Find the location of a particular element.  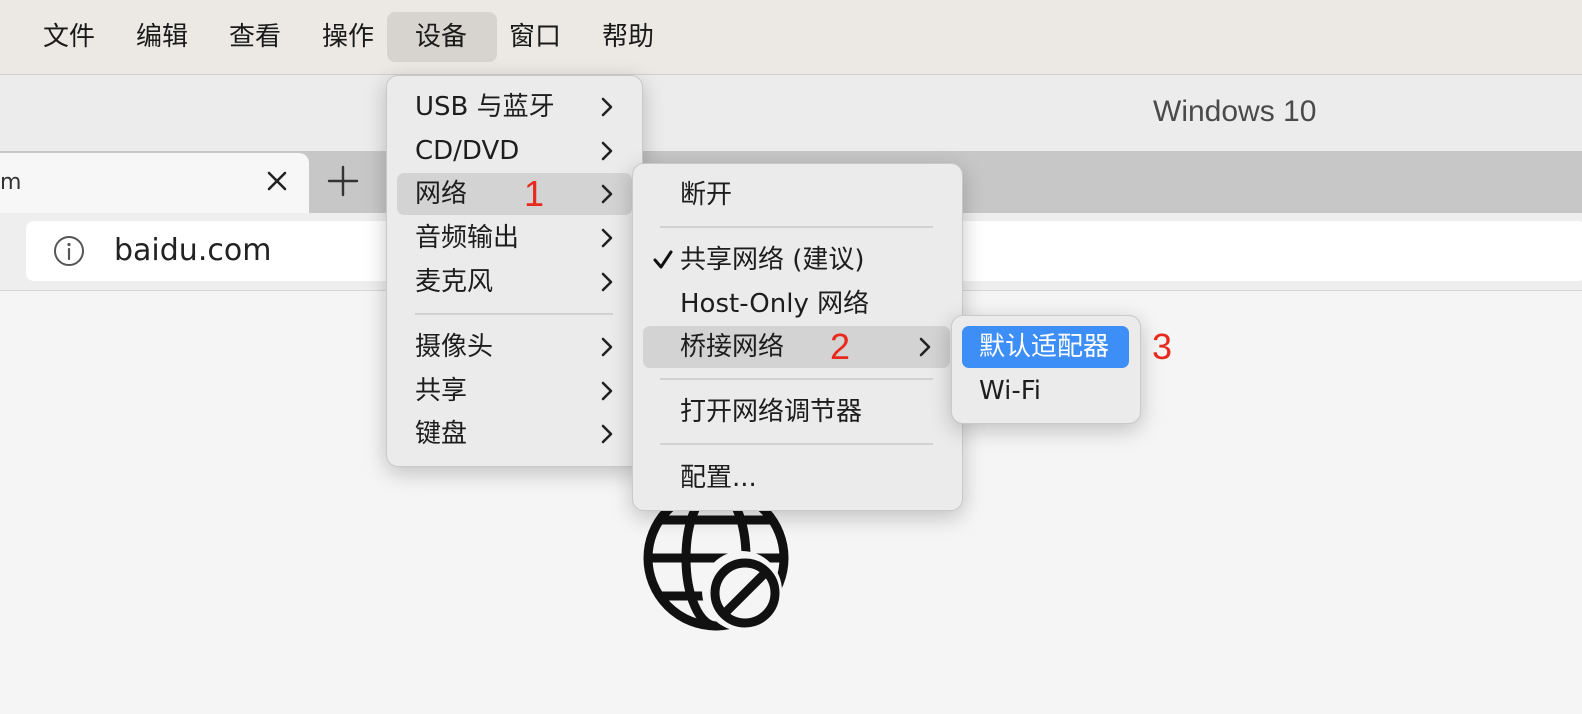

network-item-open-conditioner: 打开网络调节器 is located at coordinates (796, 412).